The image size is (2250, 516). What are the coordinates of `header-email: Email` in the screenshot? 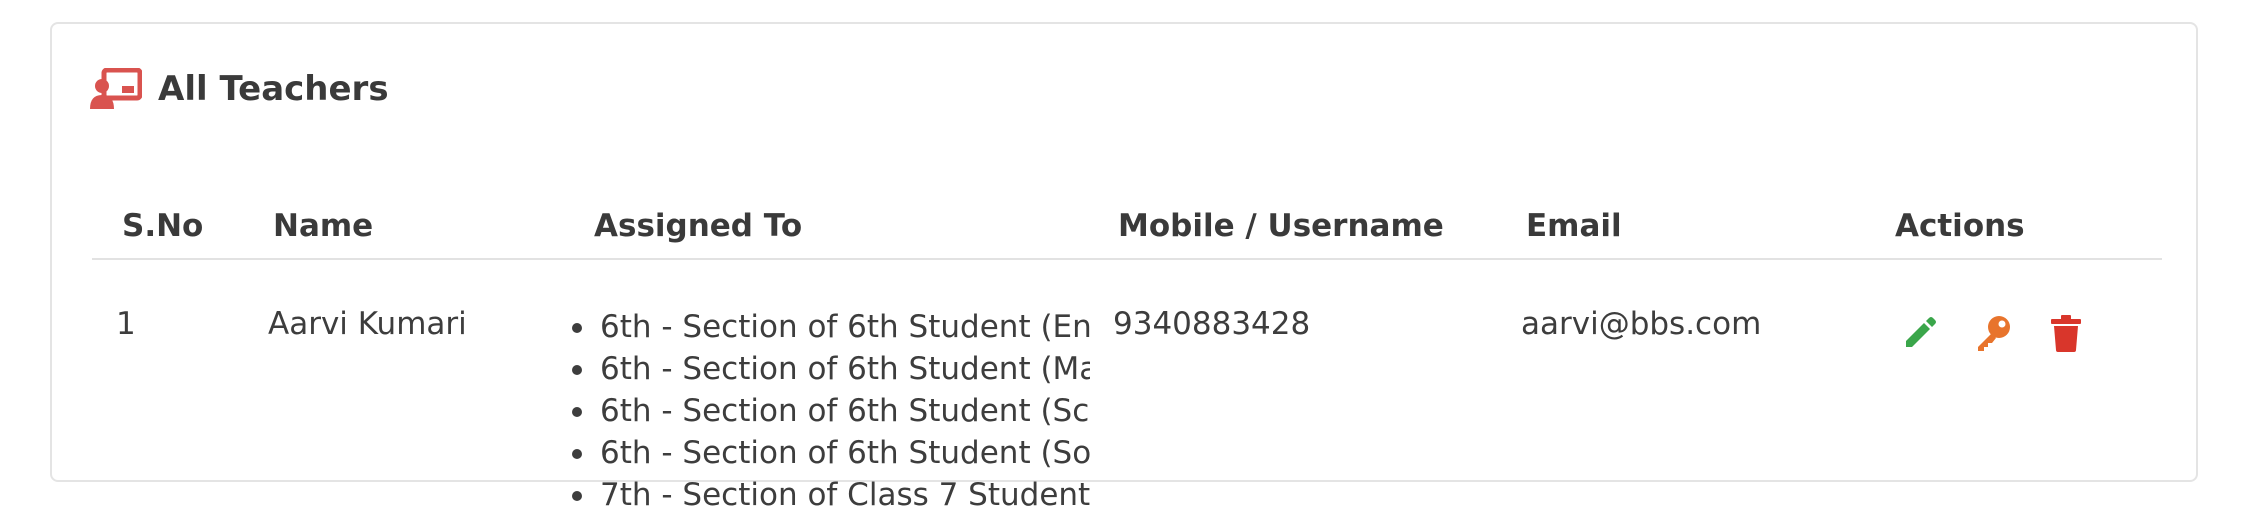 It's located at (1574, 226).